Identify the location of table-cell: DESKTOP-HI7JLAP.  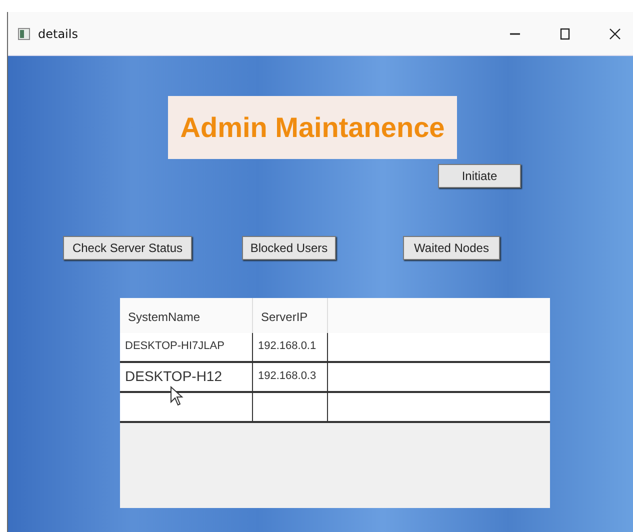
(186, 347).